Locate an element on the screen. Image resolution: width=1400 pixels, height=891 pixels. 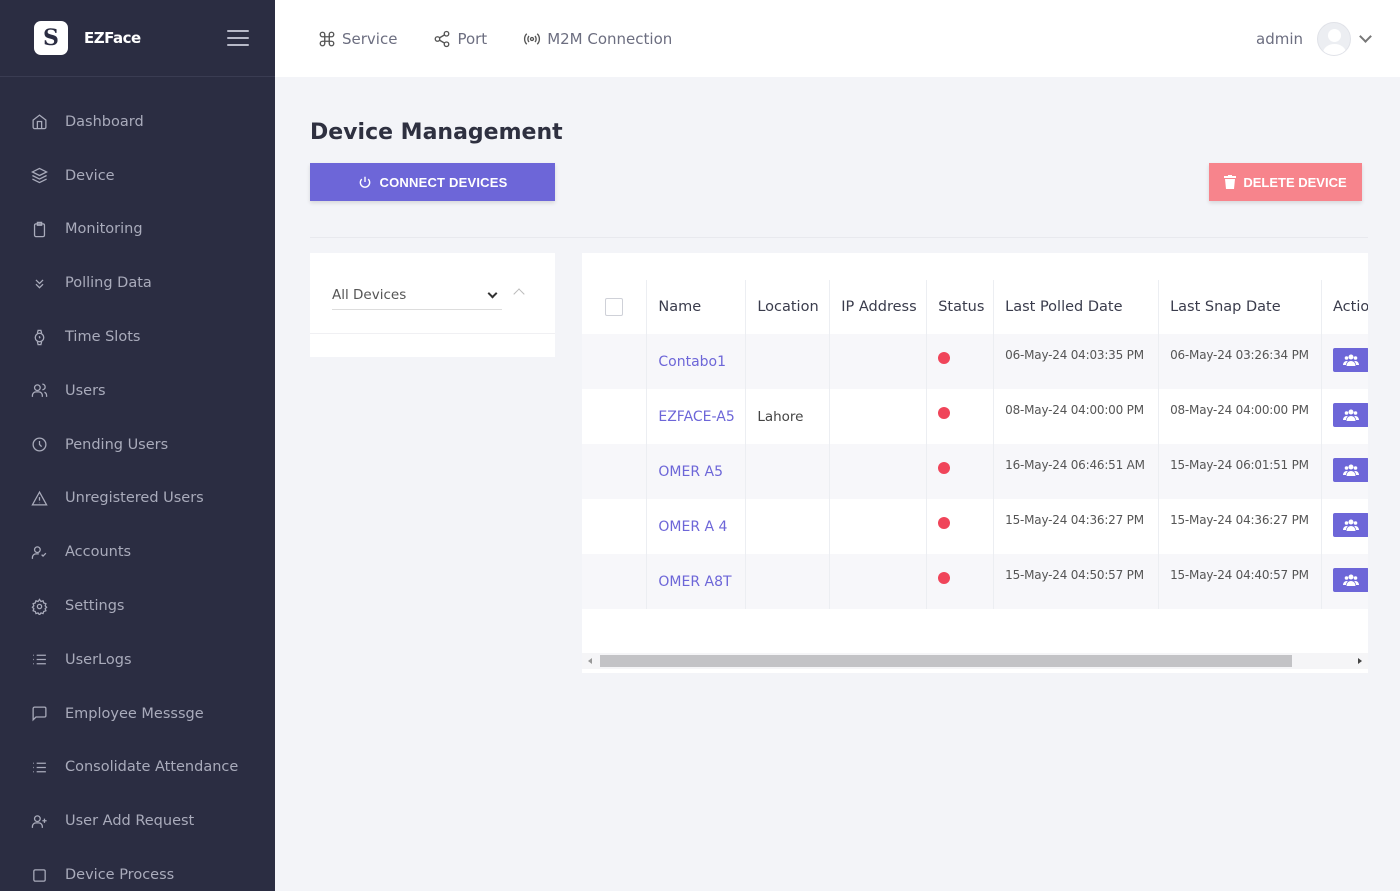
column-header-status: Status is located at coordinates (960, 307).